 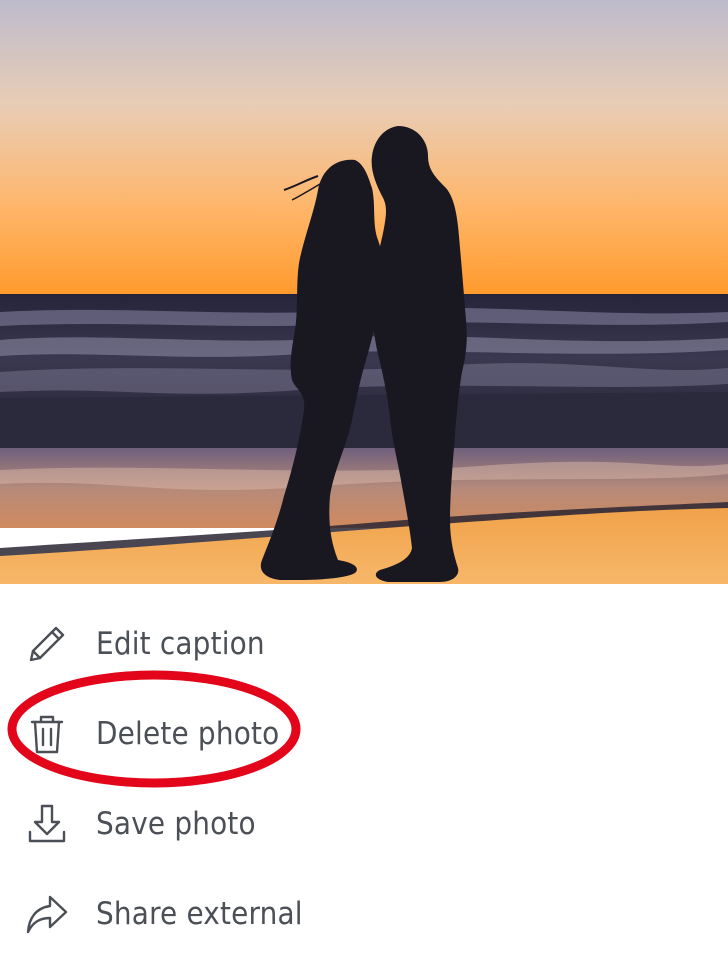 What do you see at coordinates (364, 644) in the screenshot?
I see `edit-caption-item: Edit caption` at bounding box center [364, 644].